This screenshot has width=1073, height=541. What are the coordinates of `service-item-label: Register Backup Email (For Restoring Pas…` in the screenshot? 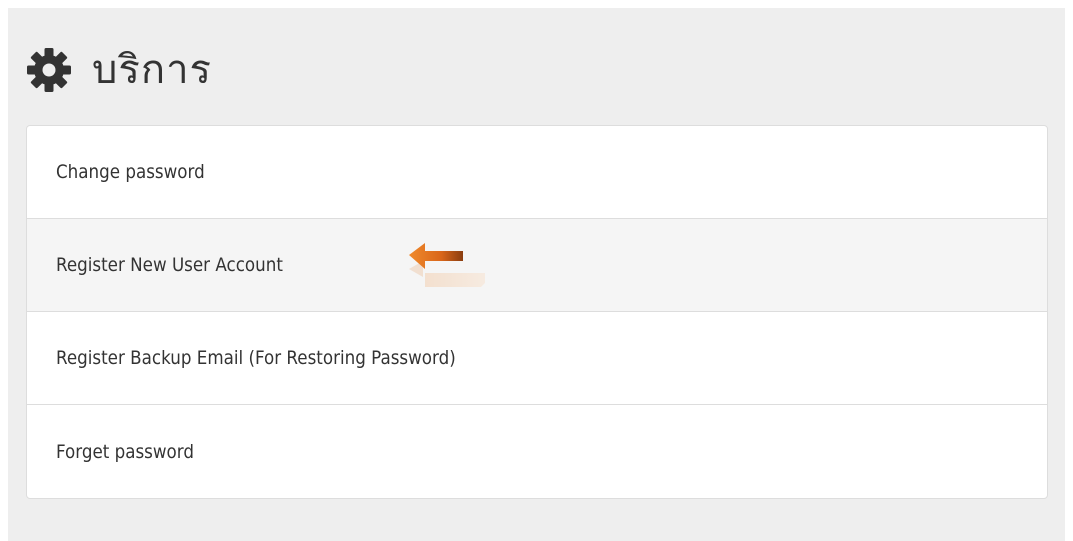 It's located at (256, 358).